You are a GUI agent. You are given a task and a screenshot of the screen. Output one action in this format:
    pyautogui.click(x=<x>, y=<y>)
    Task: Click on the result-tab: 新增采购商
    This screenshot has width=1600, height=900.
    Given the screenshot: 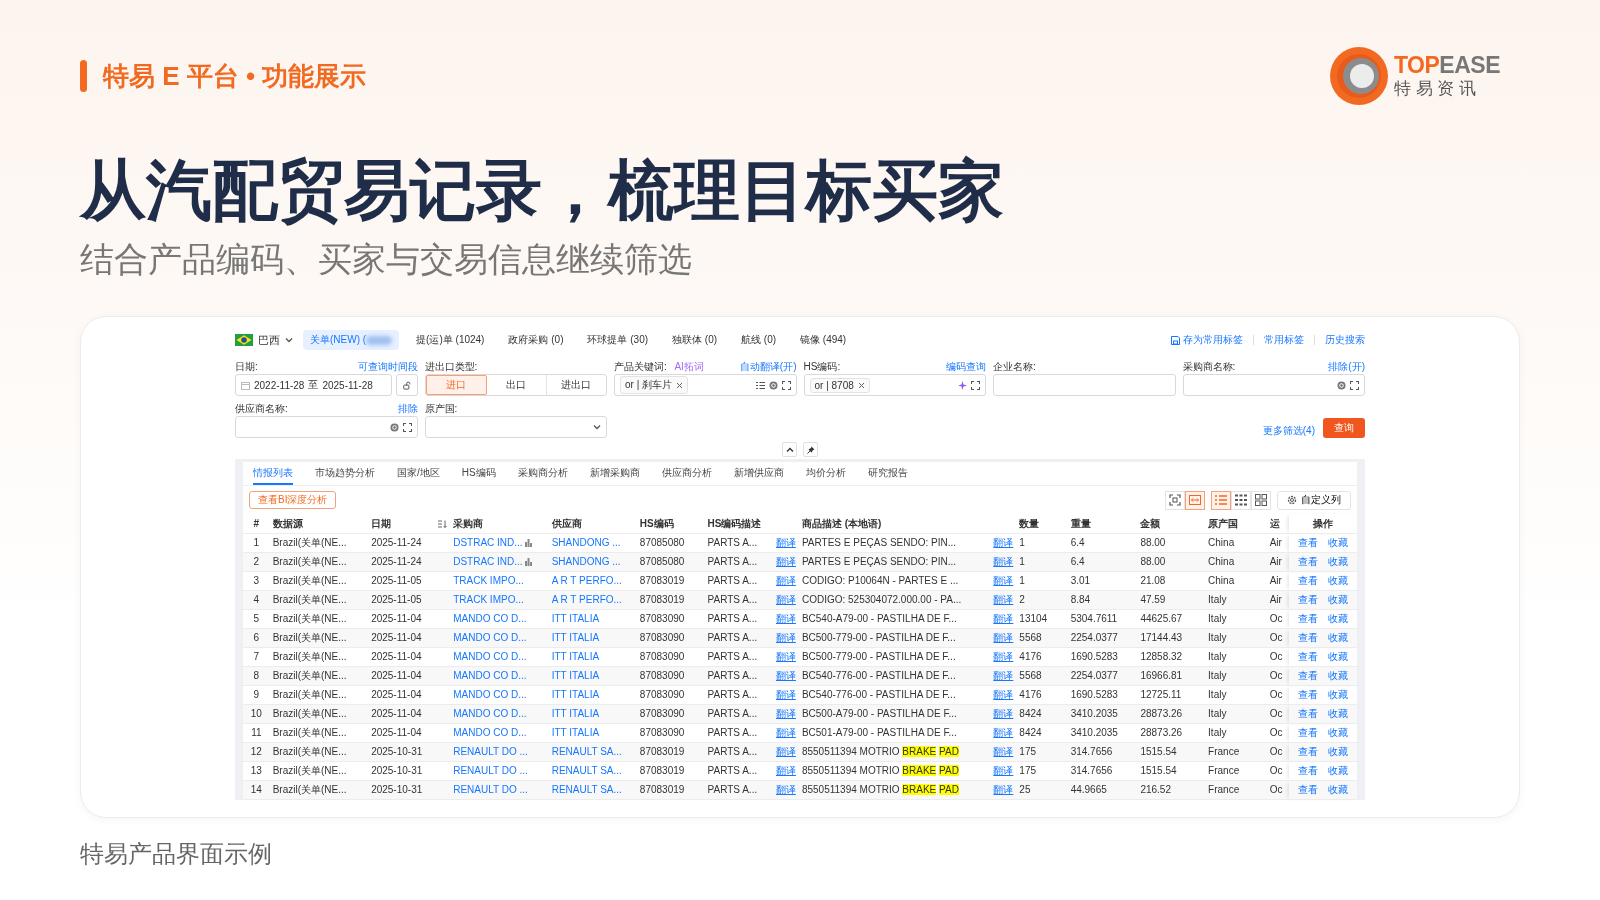 What is the action you would take?
    pyautogui.click(x=614, y=473)
    